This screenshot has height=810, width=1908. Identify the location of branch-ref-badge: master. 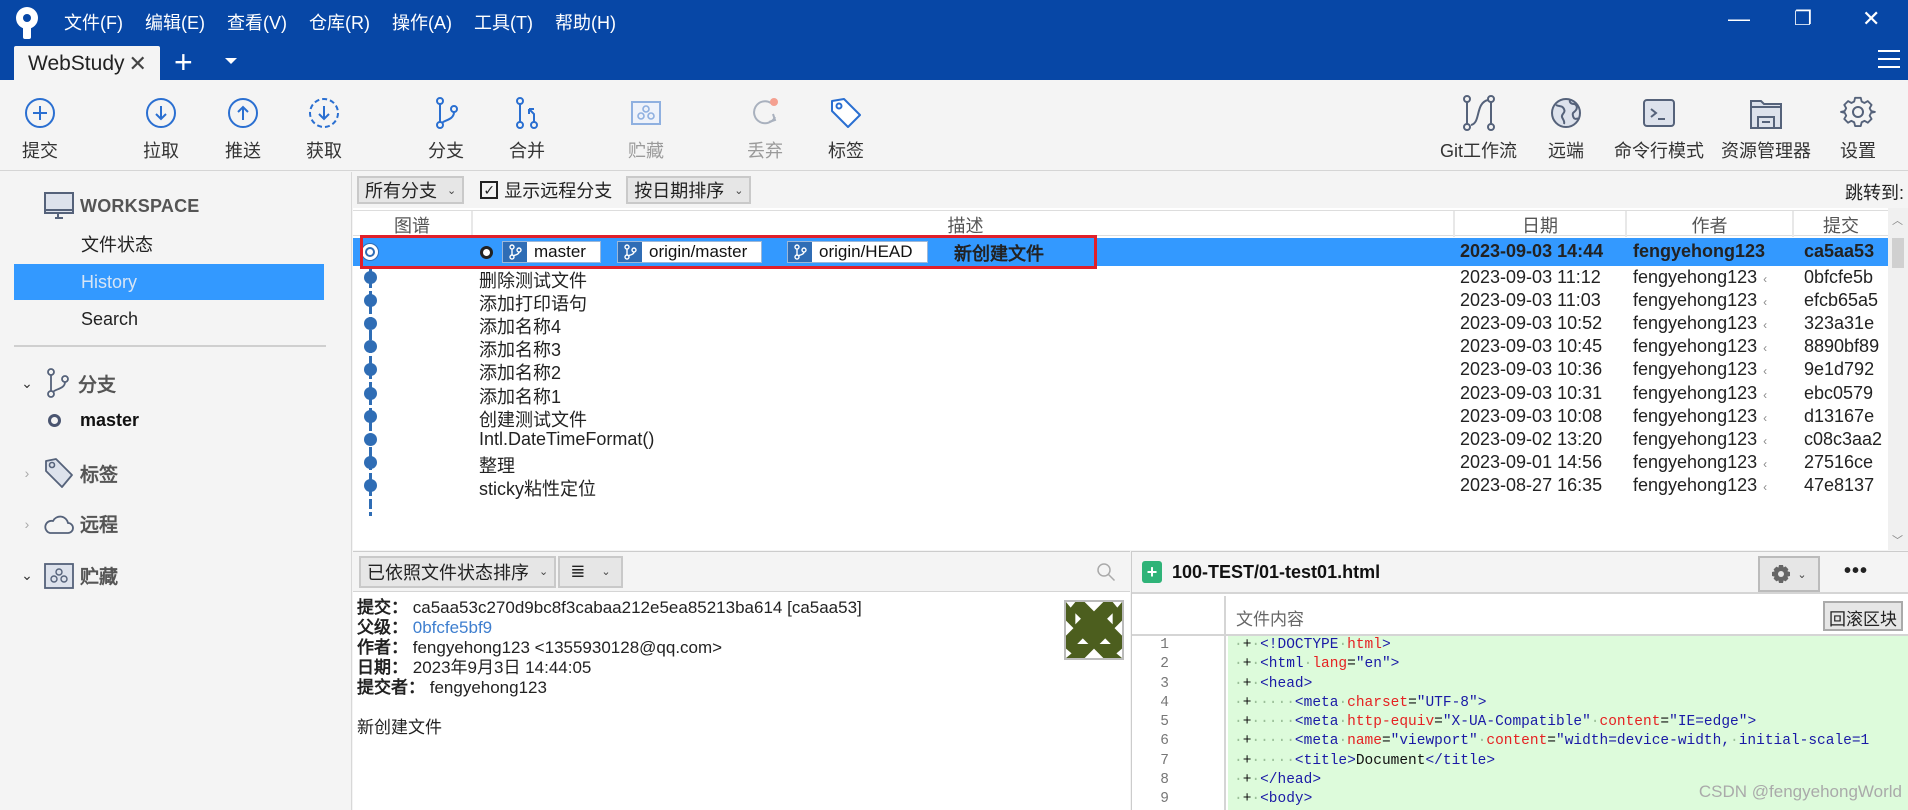
(551, 252).